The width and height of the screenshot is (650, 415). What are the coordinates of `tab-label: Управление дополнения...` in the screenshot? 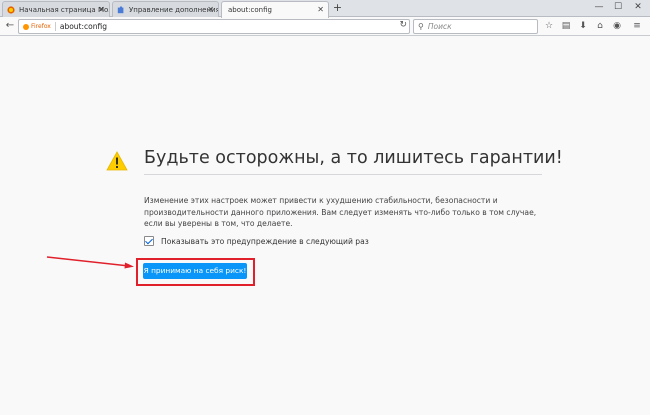 It's located at (173, 9).